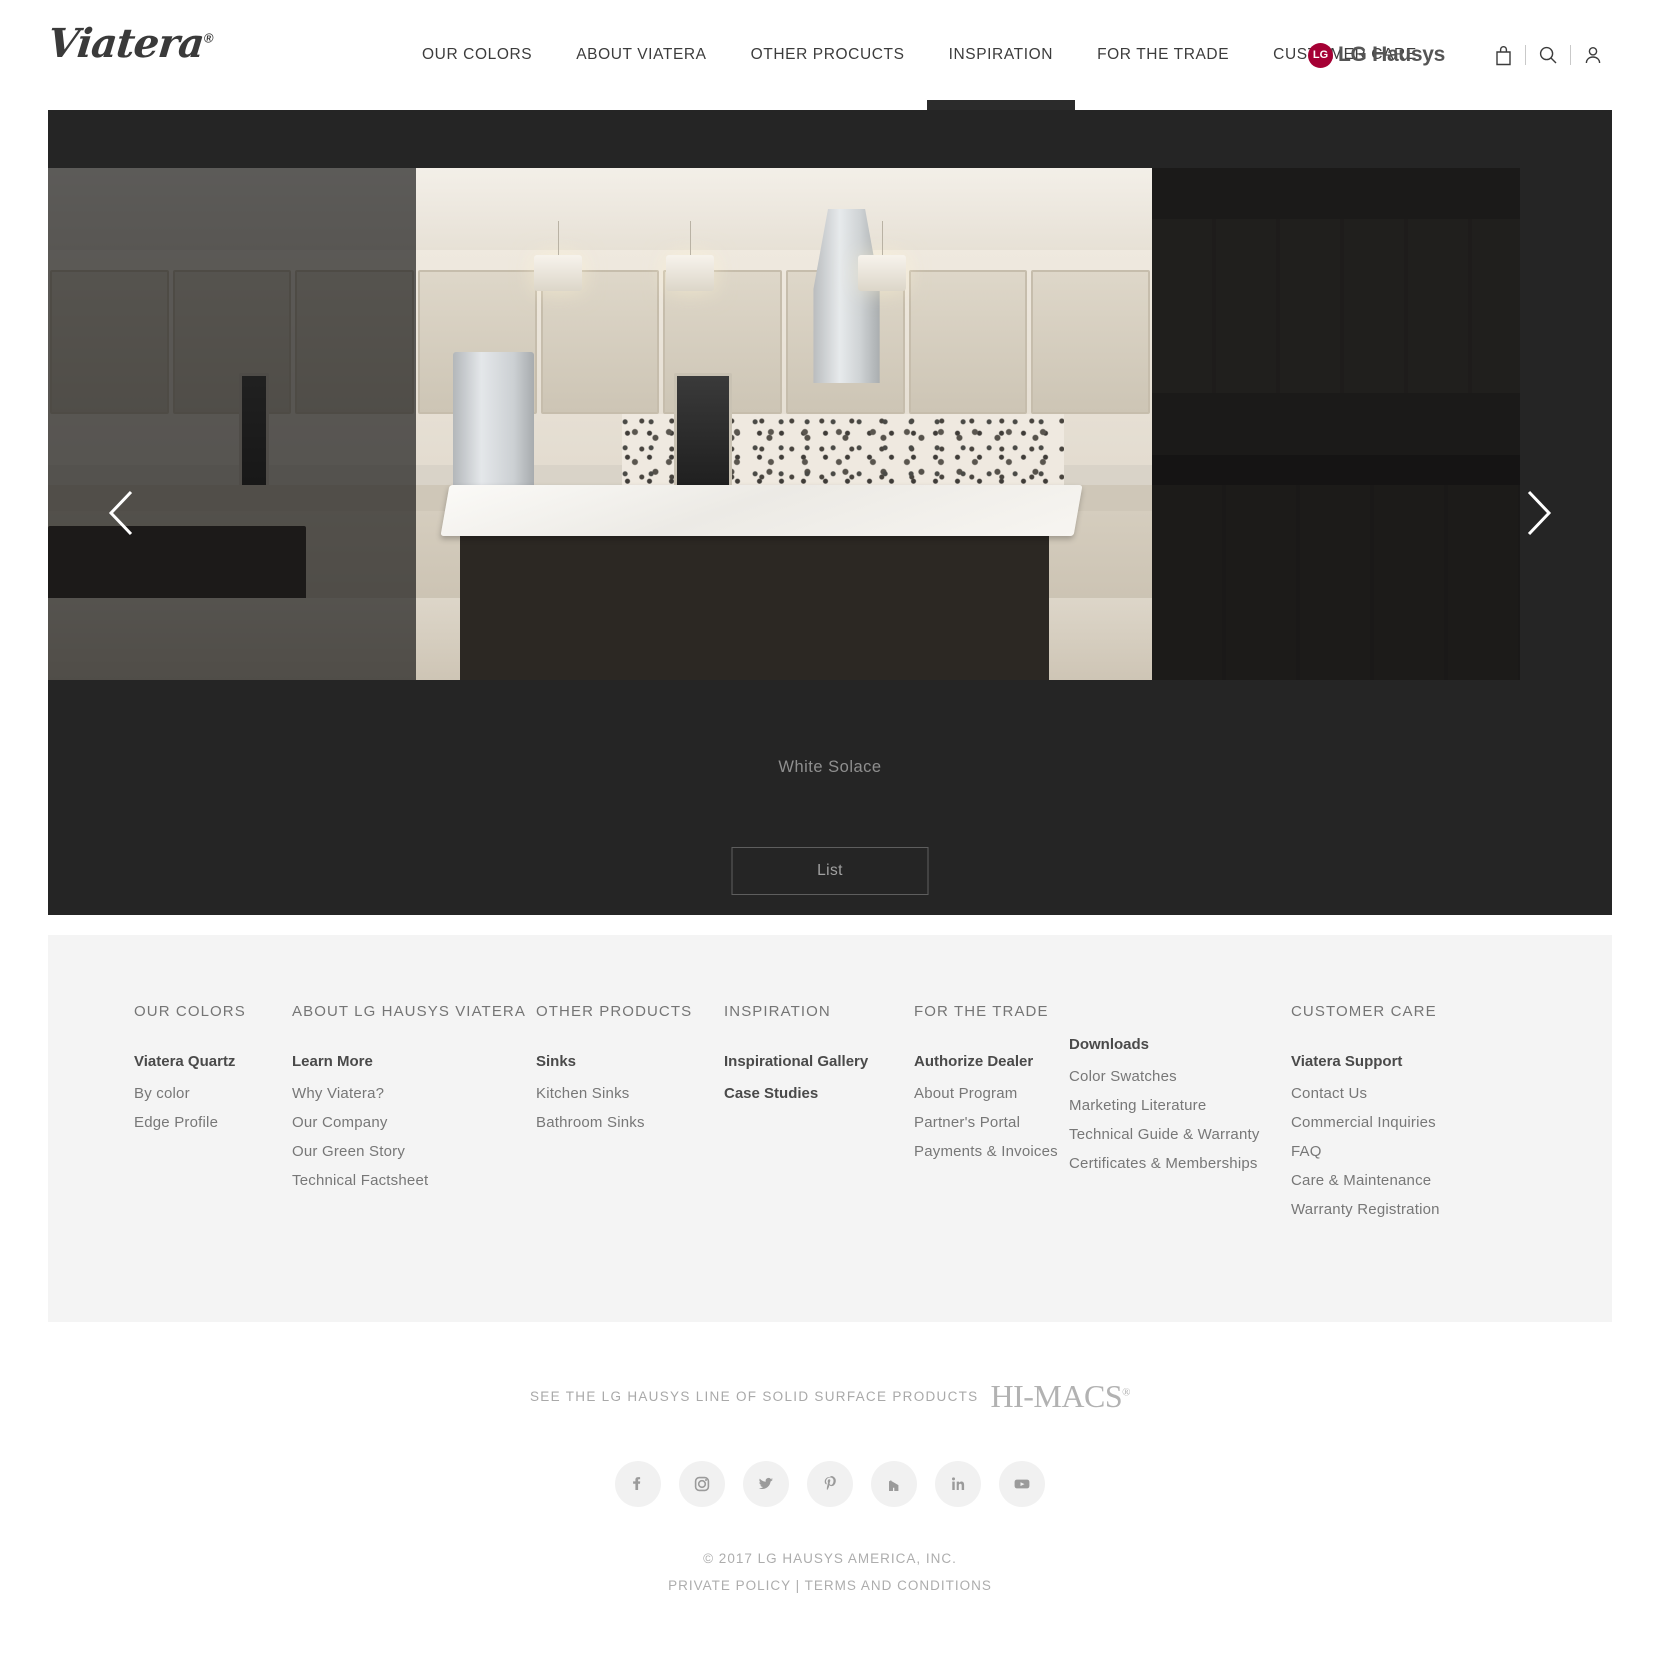 This screenshot has height=1667, width=1660. I want to click on footer-column-heading: ABOUT LG HAUSYS VIATERA, so click(409, 1011).